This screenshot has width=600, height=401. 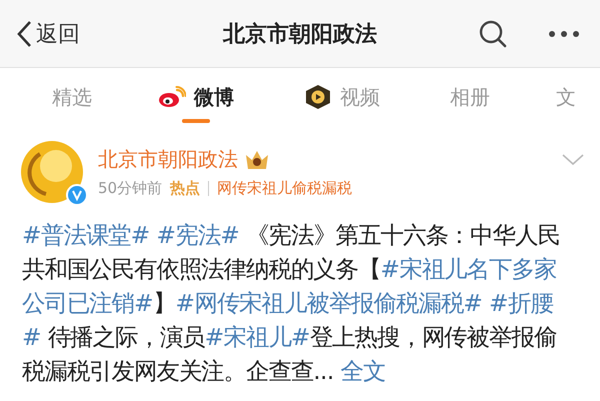 I want to click on profile-tab: 微博, so click(x=196, y=100).